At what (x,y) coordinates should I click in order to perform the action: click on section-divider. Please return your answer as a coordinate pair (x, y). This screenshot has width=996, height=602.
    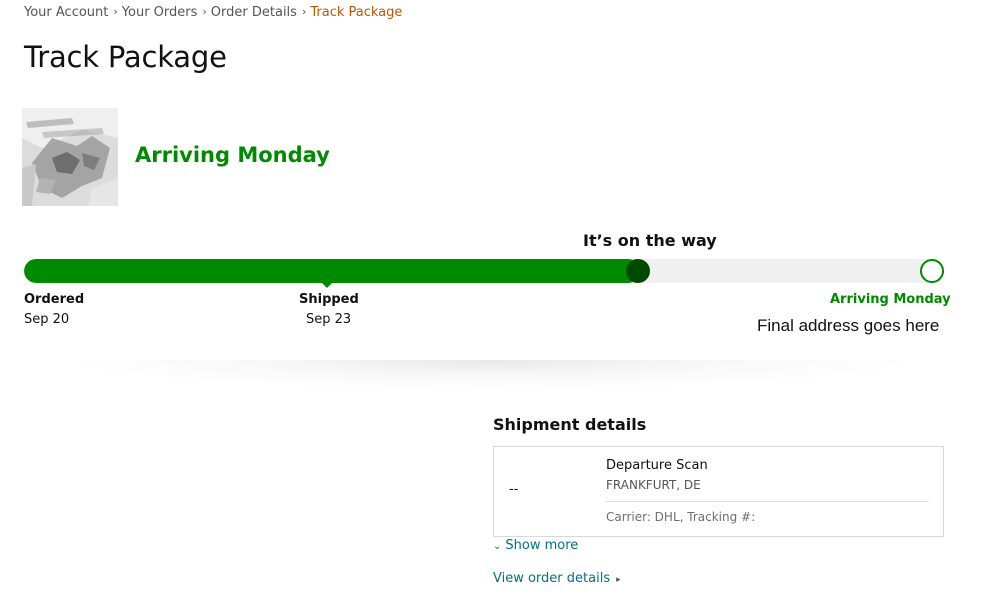
    Looking at the image, I should click on (490, 375).